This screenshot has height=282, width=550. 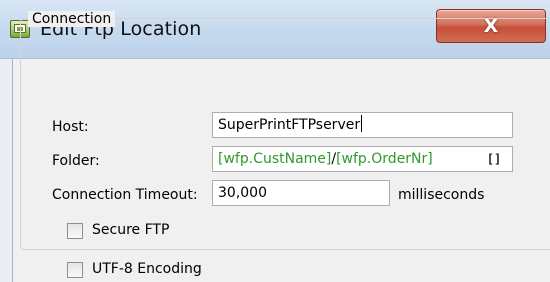 I want to click on host-value: SuperPrintFTPserver, so click(x=289, y=125).